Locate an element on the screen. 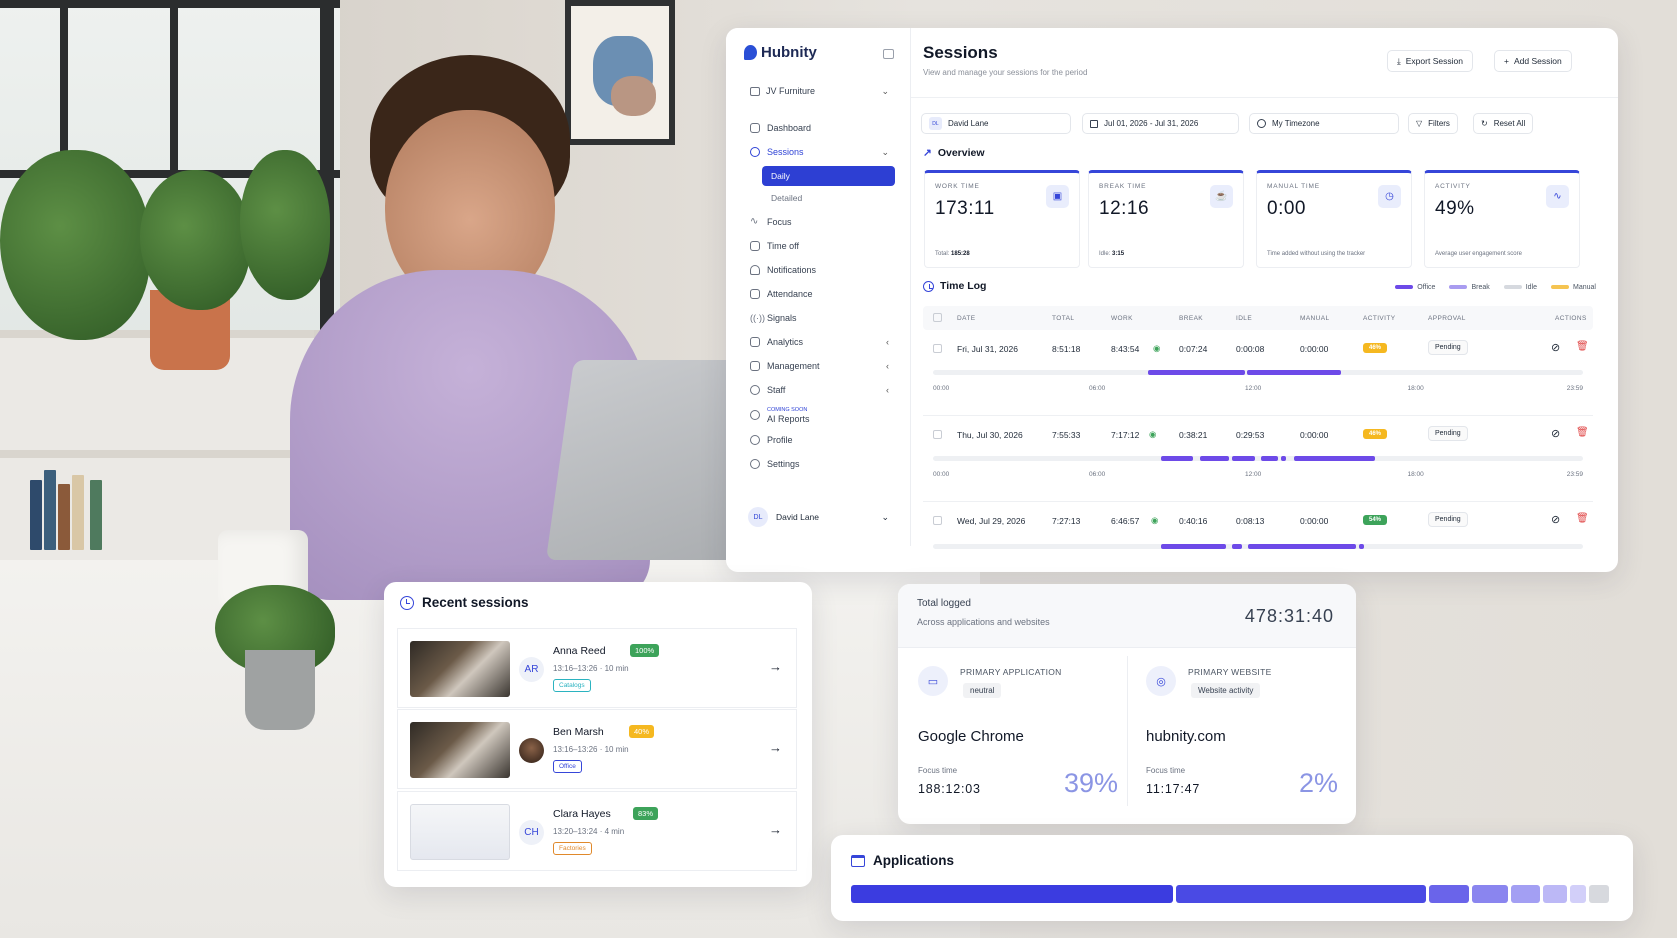  timezone-filter: My Timezone is located at coordinates (1324, 123).